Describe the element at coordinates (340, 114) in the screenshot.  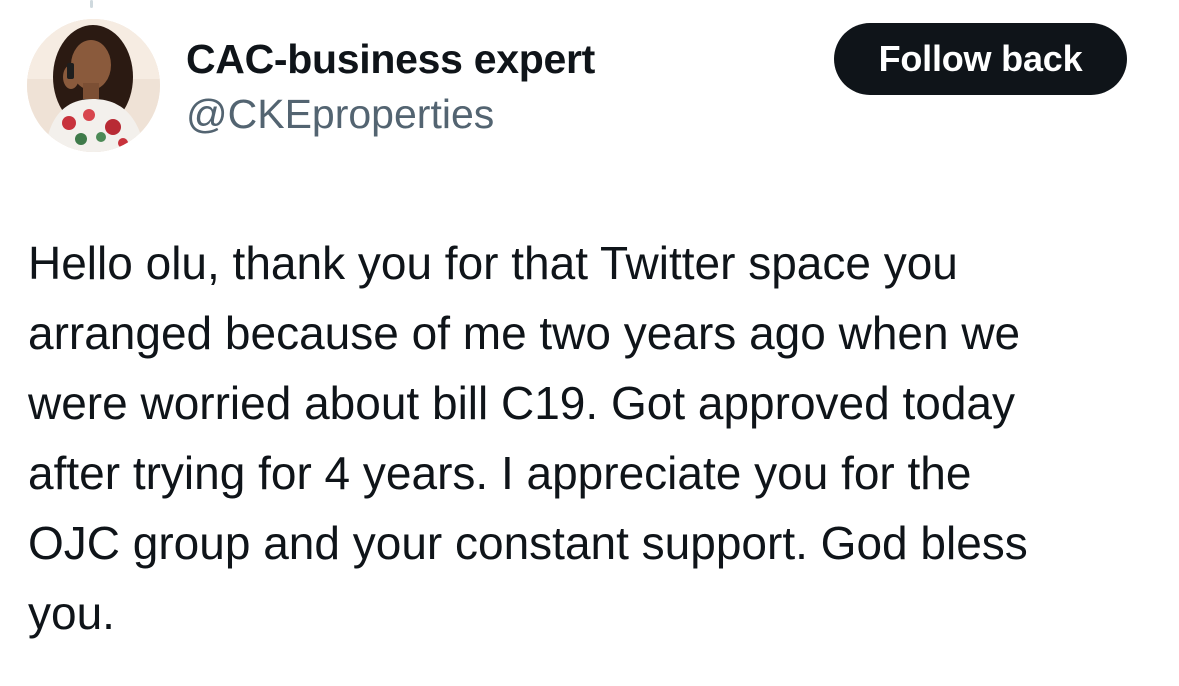
I see `author-handle: @CKEproperties` at that location.